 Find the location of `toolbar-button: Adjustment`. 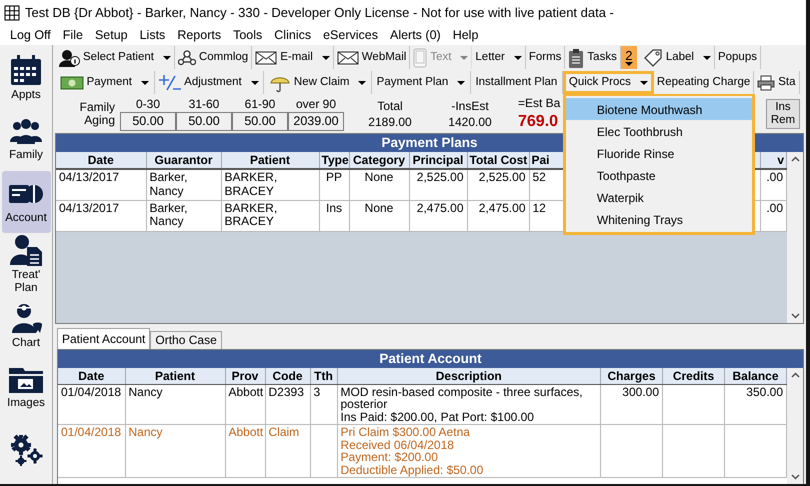

toolbar-button: Adjustment is located at coordinates (209, 82).